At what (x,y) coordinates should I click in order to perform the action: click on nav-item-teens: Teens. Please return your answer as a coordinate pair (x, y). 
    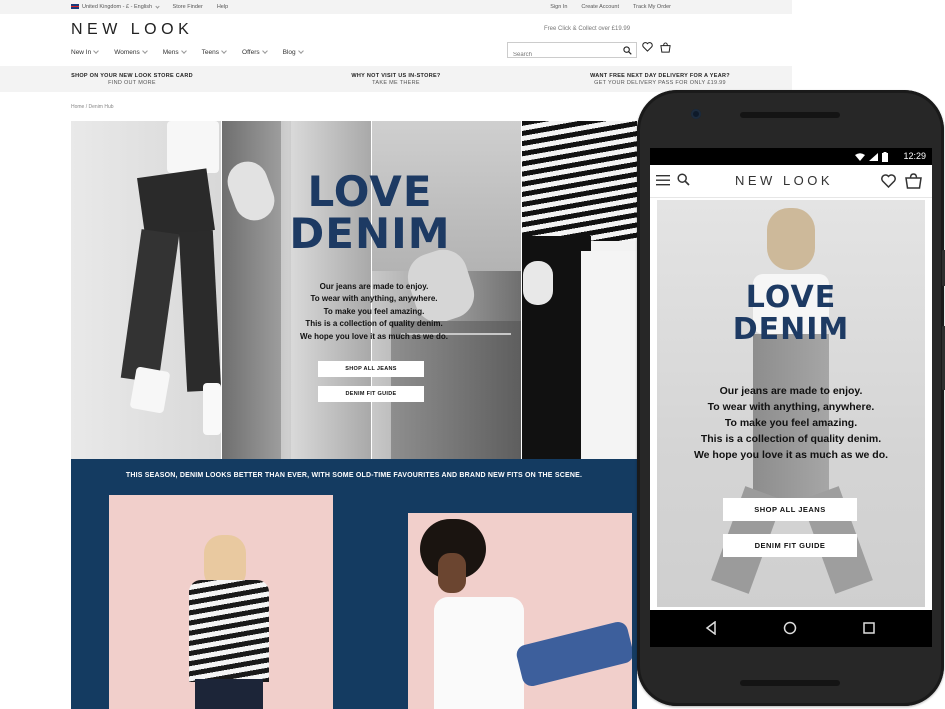
    Looking at the image, I should click on (214, 52).